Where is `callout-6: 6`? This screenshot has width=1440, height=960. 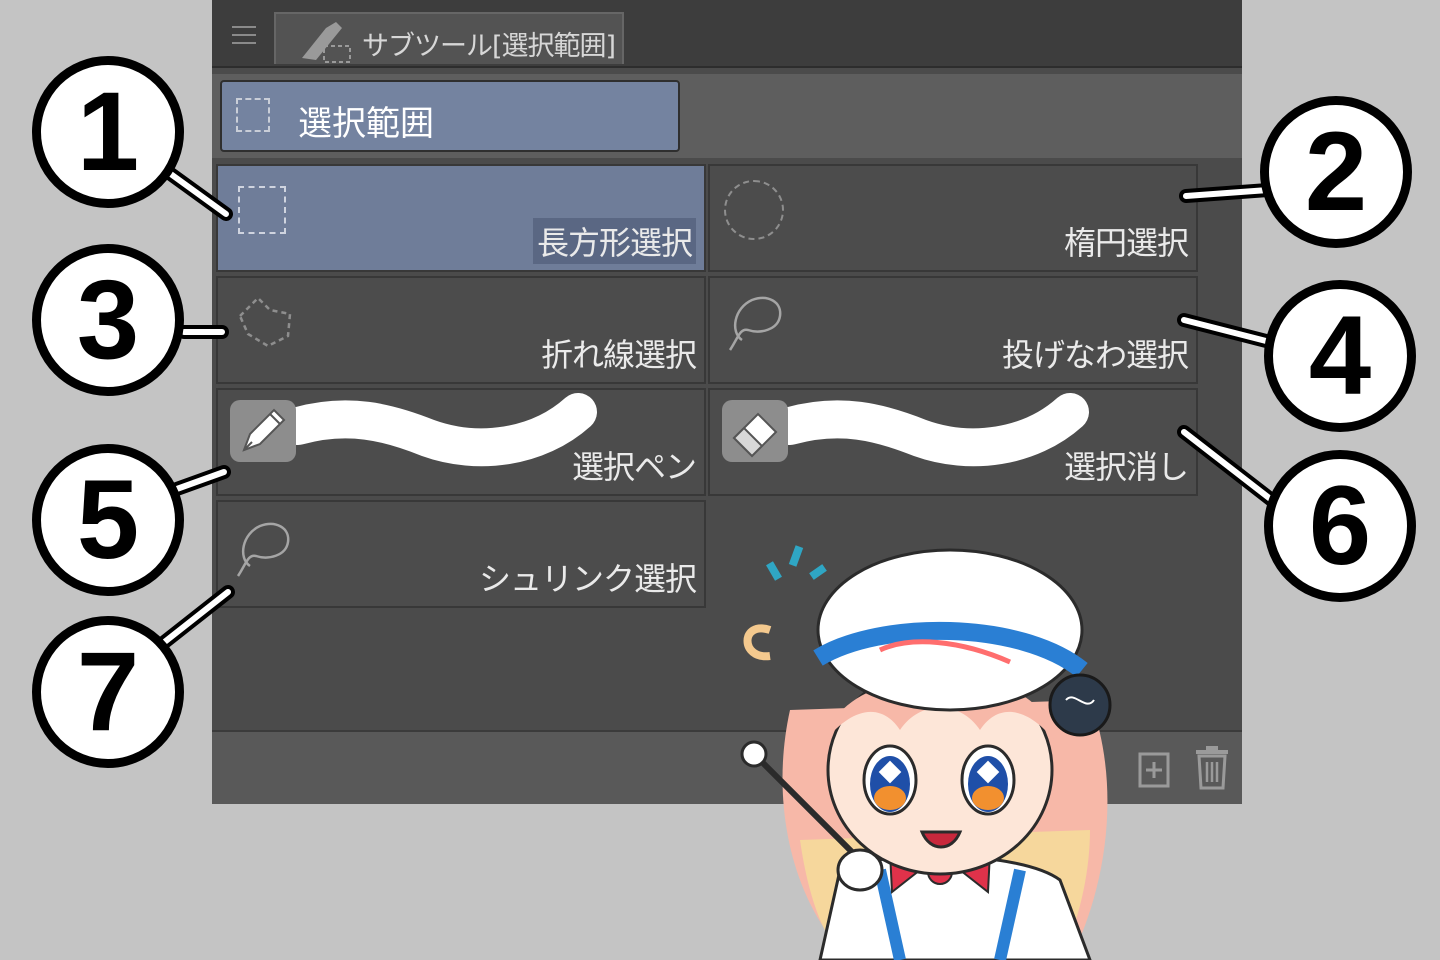 callout-6: 6 is located at coordinates (1340, 526).